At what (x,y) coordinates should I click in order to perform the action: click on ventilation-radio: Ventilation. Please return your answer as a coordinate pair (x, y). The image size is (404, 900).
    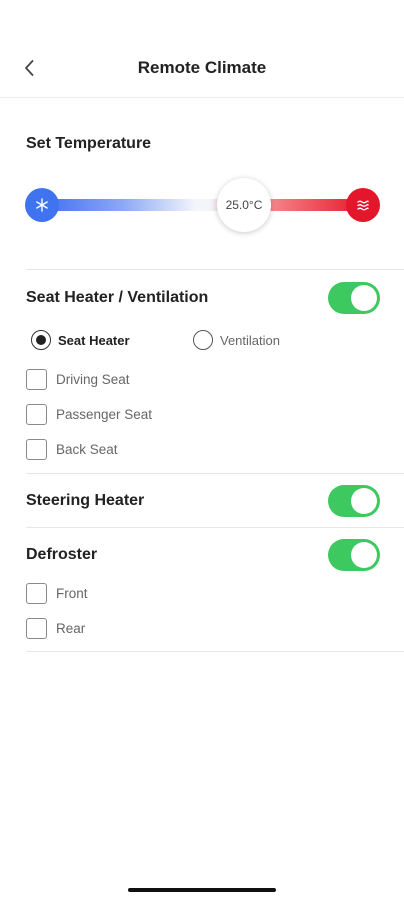
    Looking at the image, I should click on (236, 340).